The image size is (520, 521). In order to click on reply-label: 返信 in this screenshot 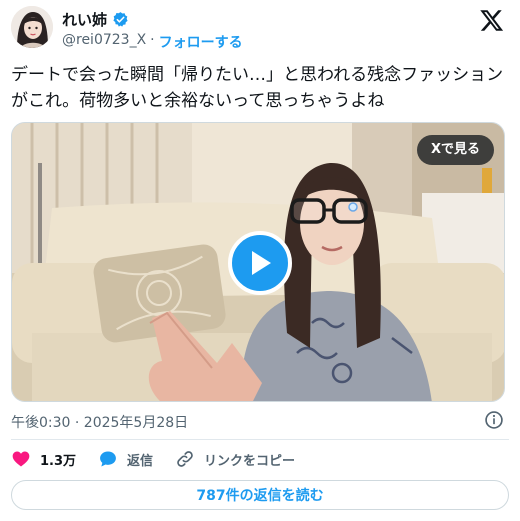, I will do `click(140, 461)`.